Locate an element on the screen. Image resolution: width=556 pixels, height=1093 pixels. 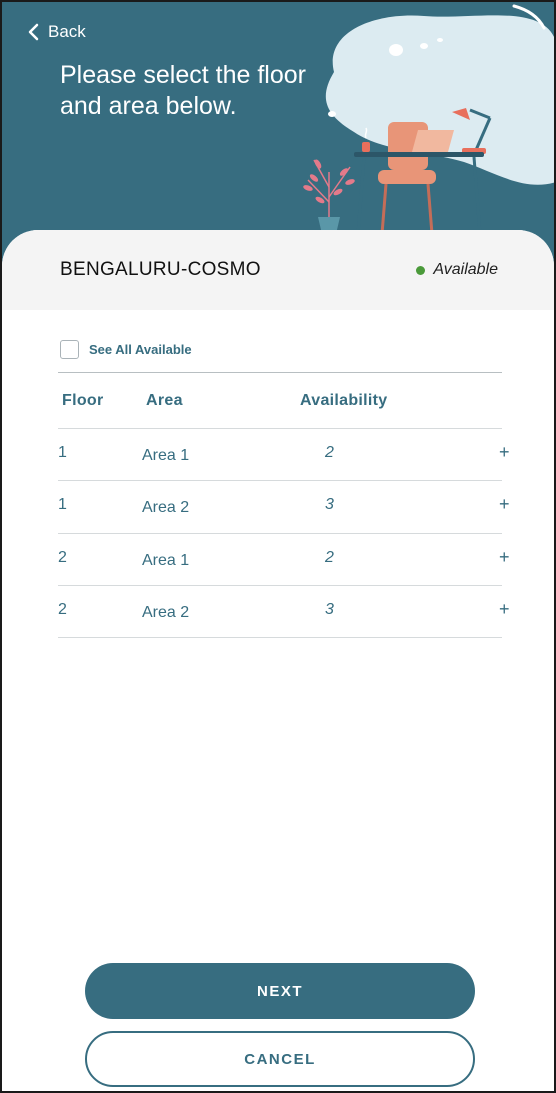
table-row: 1 Area 1 2 + is located at coordinates (278, 454).